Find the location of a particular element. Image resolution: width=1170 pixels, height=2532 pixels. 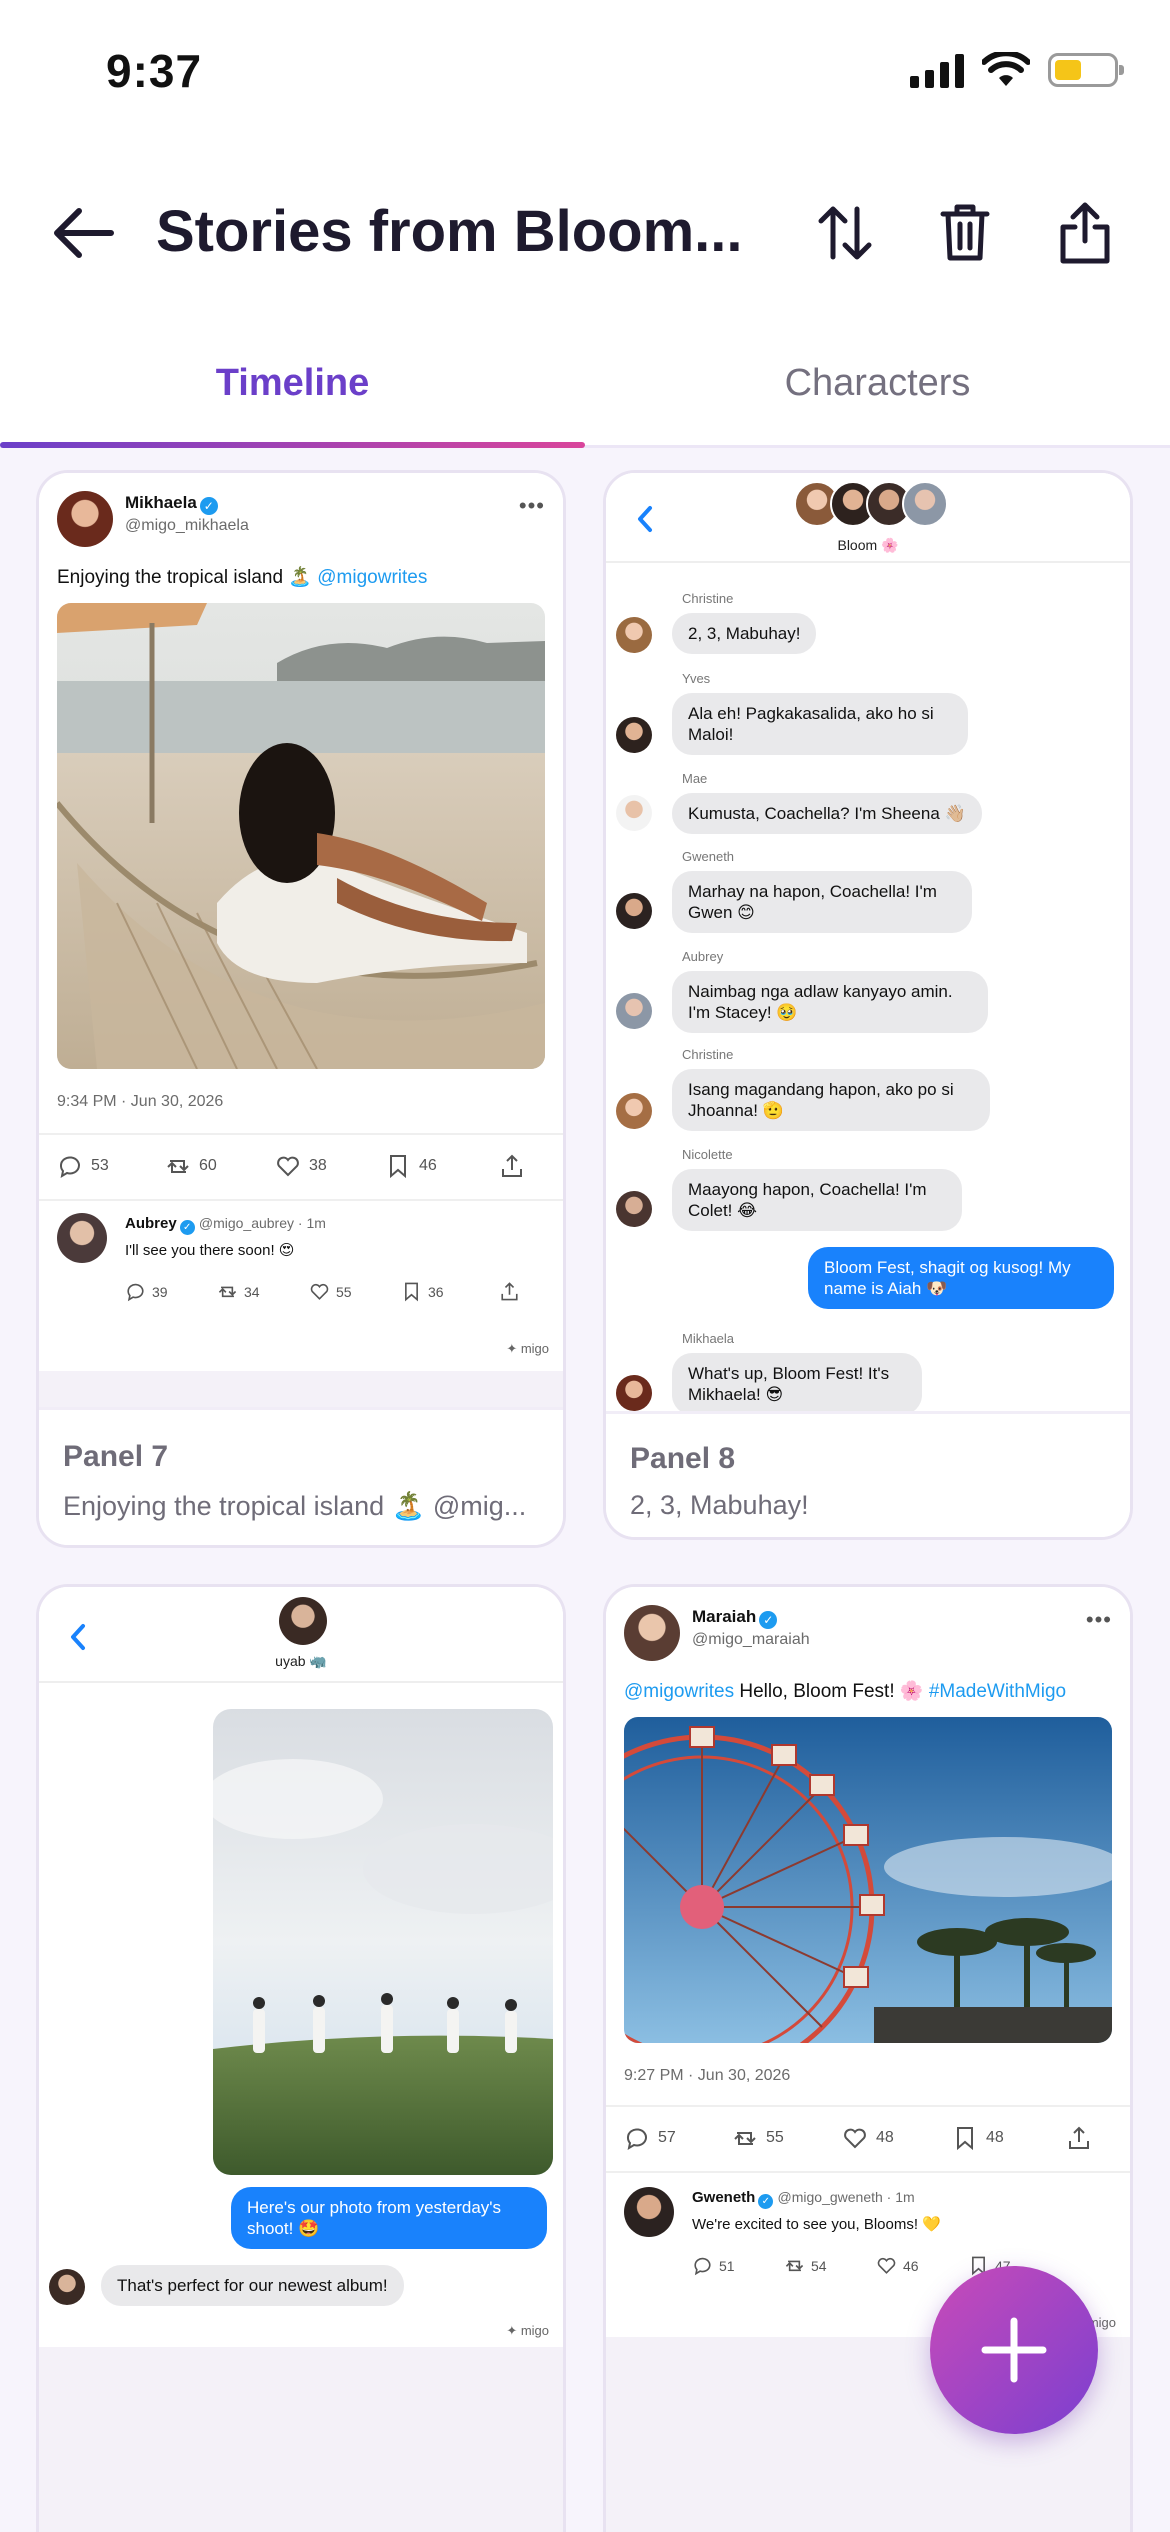

like-count: 48 is located at coordinates (868, 2138).